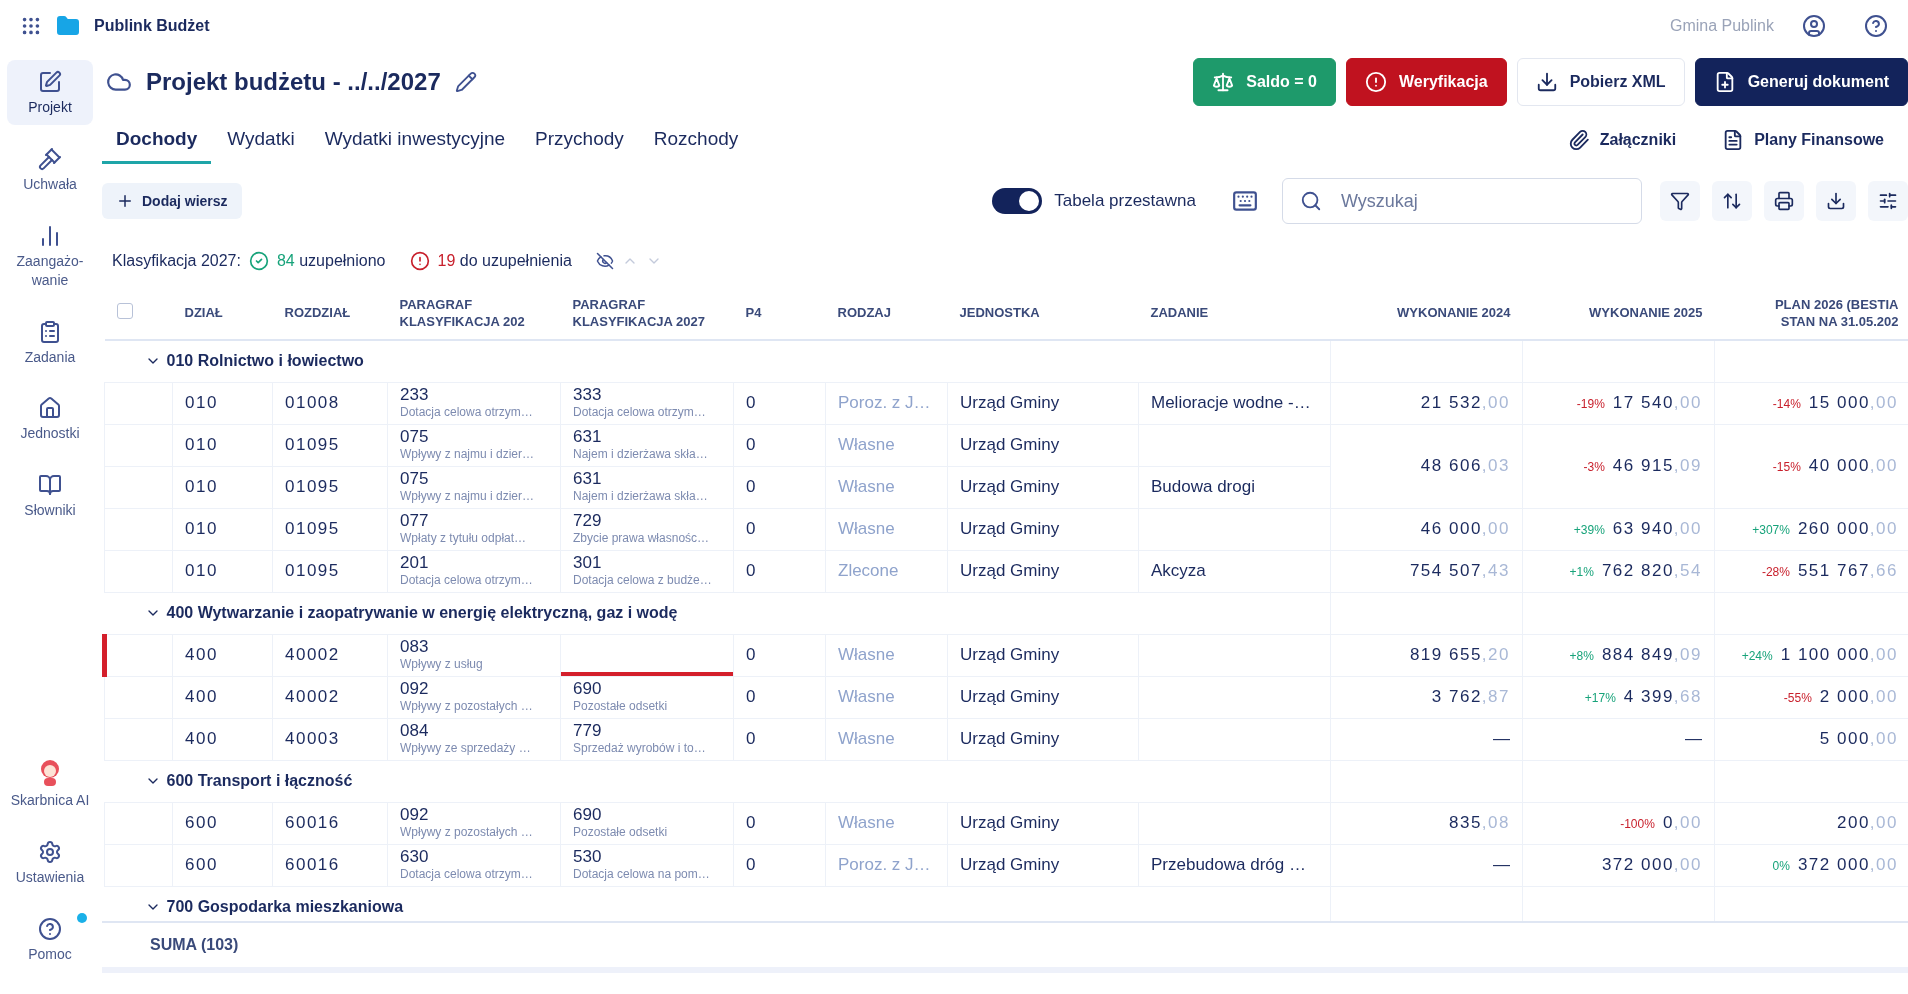 The width and height of the screenshot is (1908, 994). What do you see at coordinates (411, 613) in the screenshot?
I see `group-header: 400 Wytwarzanie i zaopatrywanie w energię elektryczną, gaz i wodę` at bounding box center [411, 613].